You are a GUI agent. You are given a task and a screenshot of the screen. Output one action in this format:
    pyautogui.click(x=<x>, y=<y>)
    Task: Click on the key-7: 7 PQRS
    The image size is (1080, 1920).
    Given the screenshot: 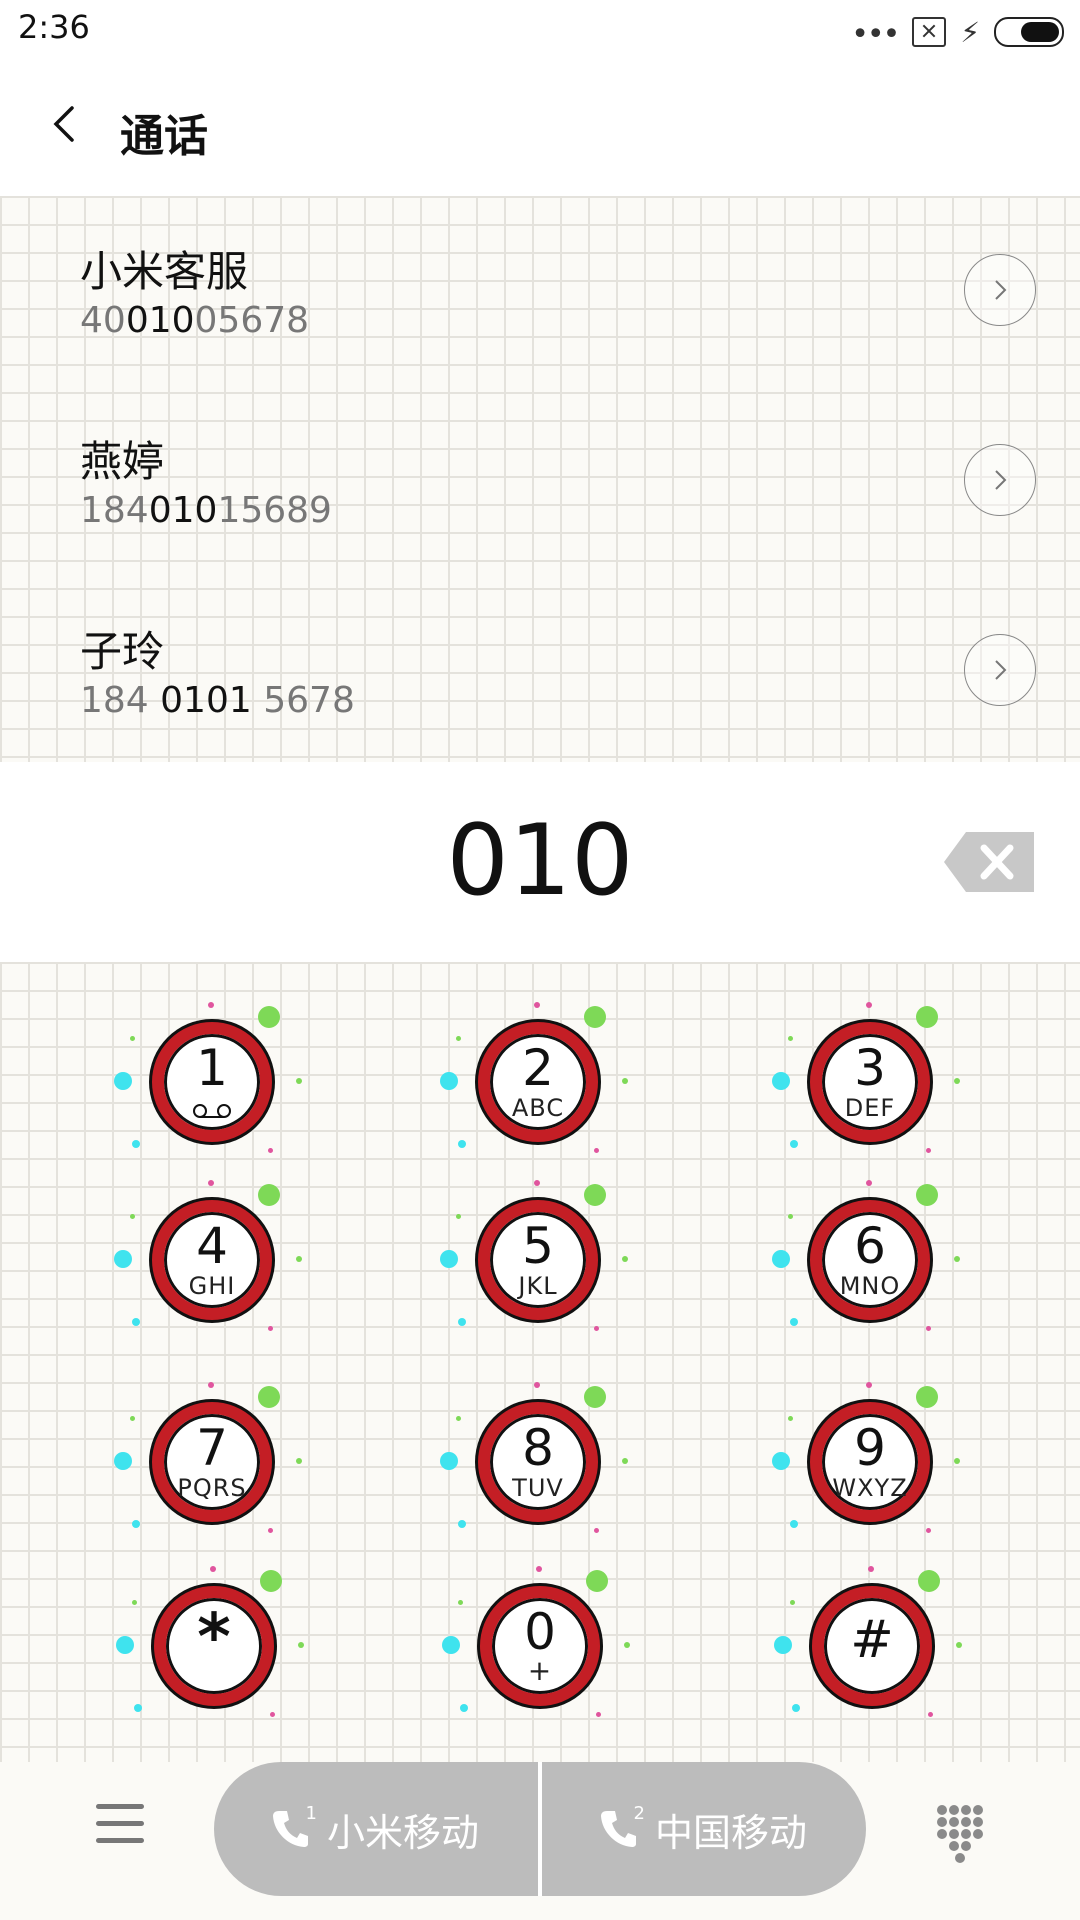 What is the action you would take?
    pyautogui.click(x=208, y=1462)
    